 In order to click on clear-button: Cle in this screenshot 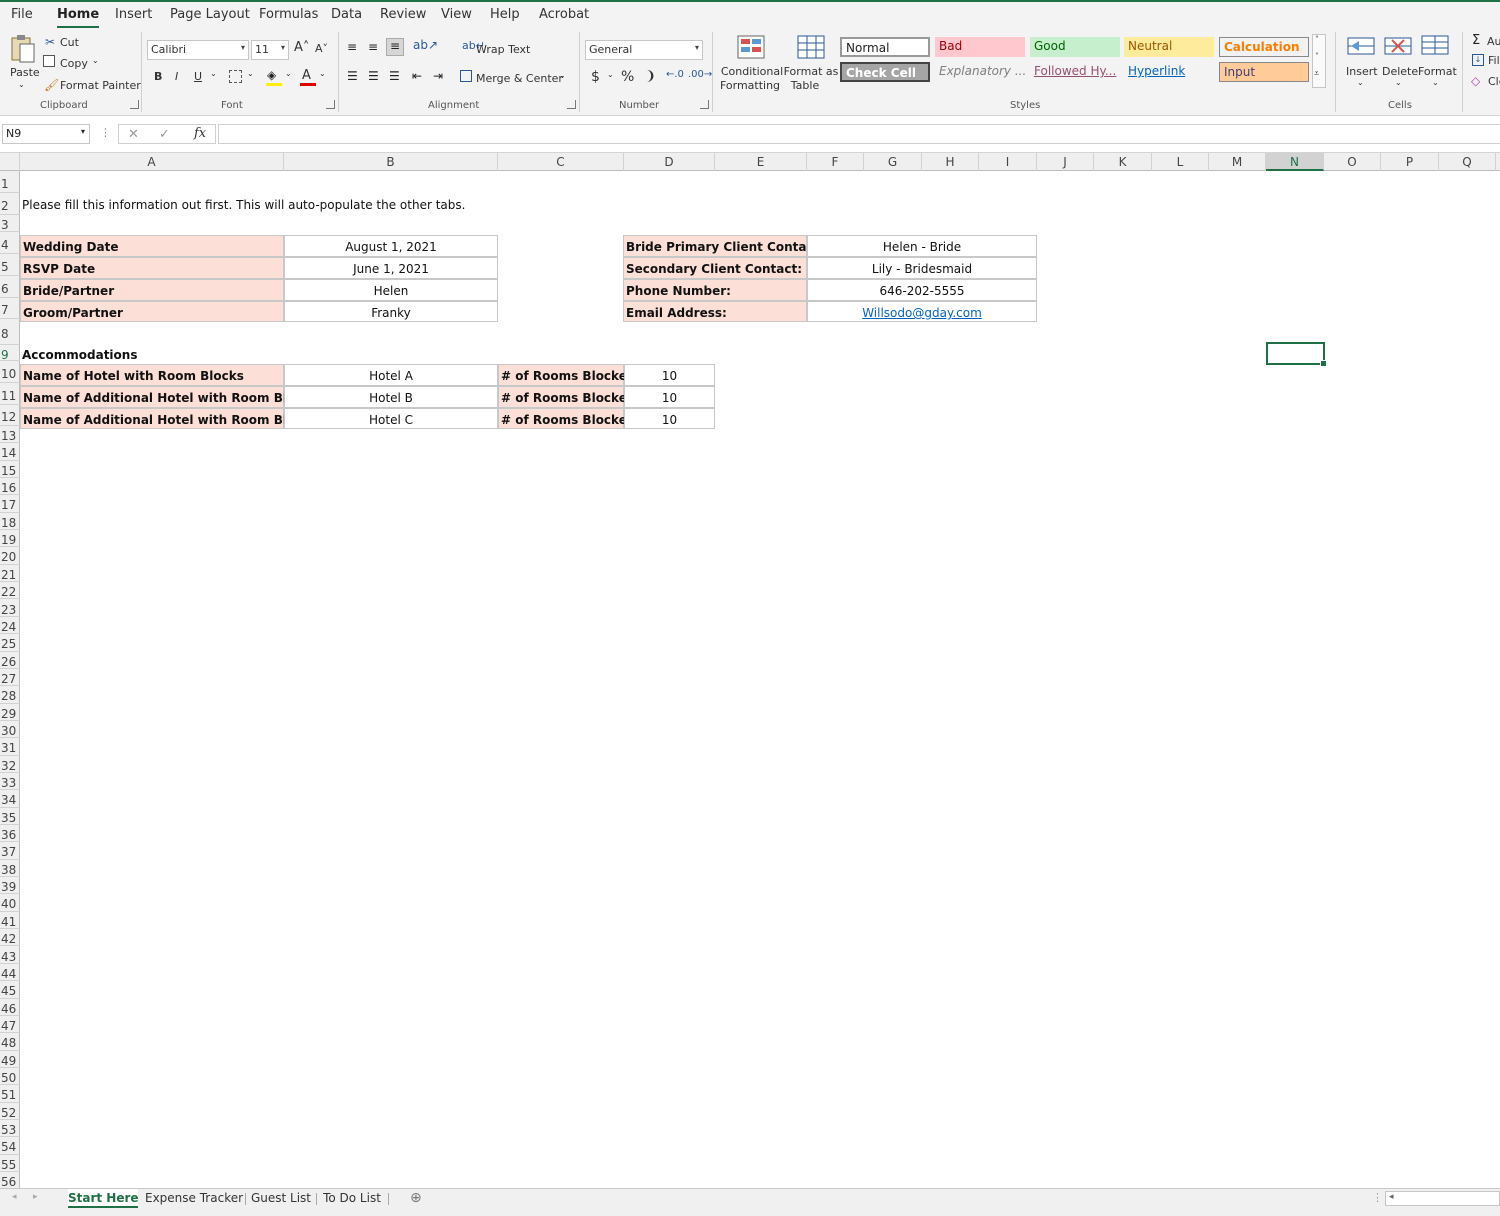, I will do `click(1494, 81)`.